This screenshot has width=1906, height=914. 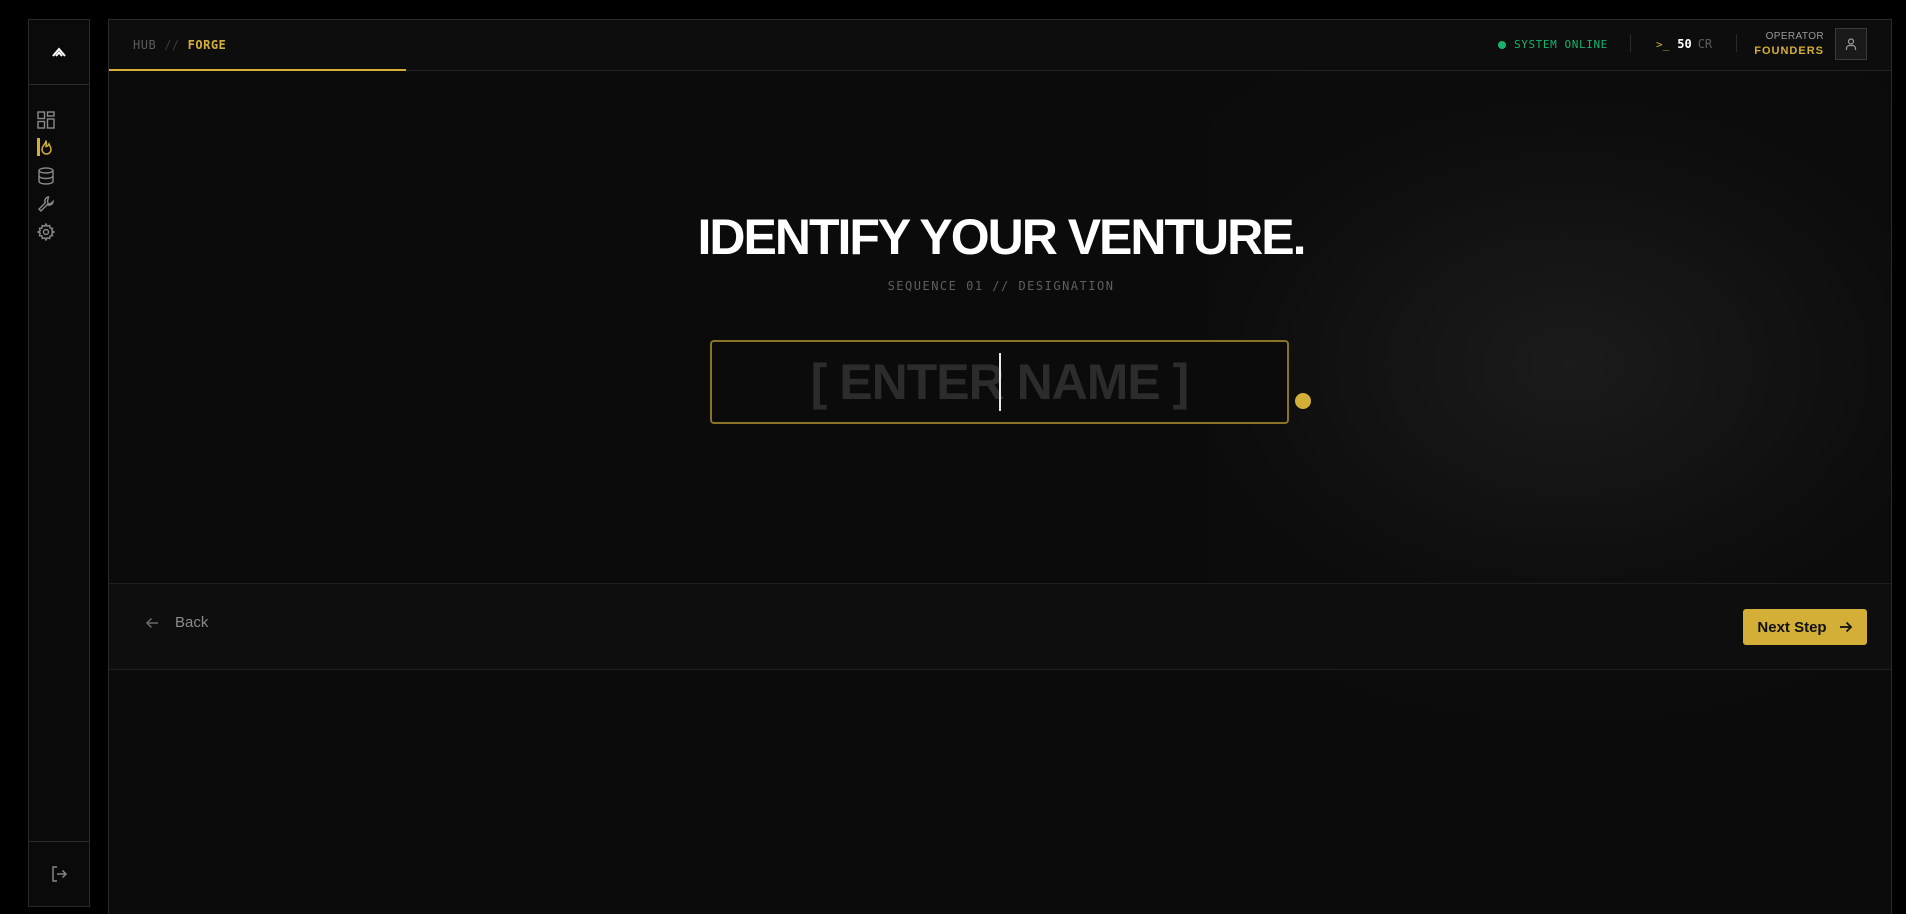 I want to click on logout-icon, so click(x=59, y=874).